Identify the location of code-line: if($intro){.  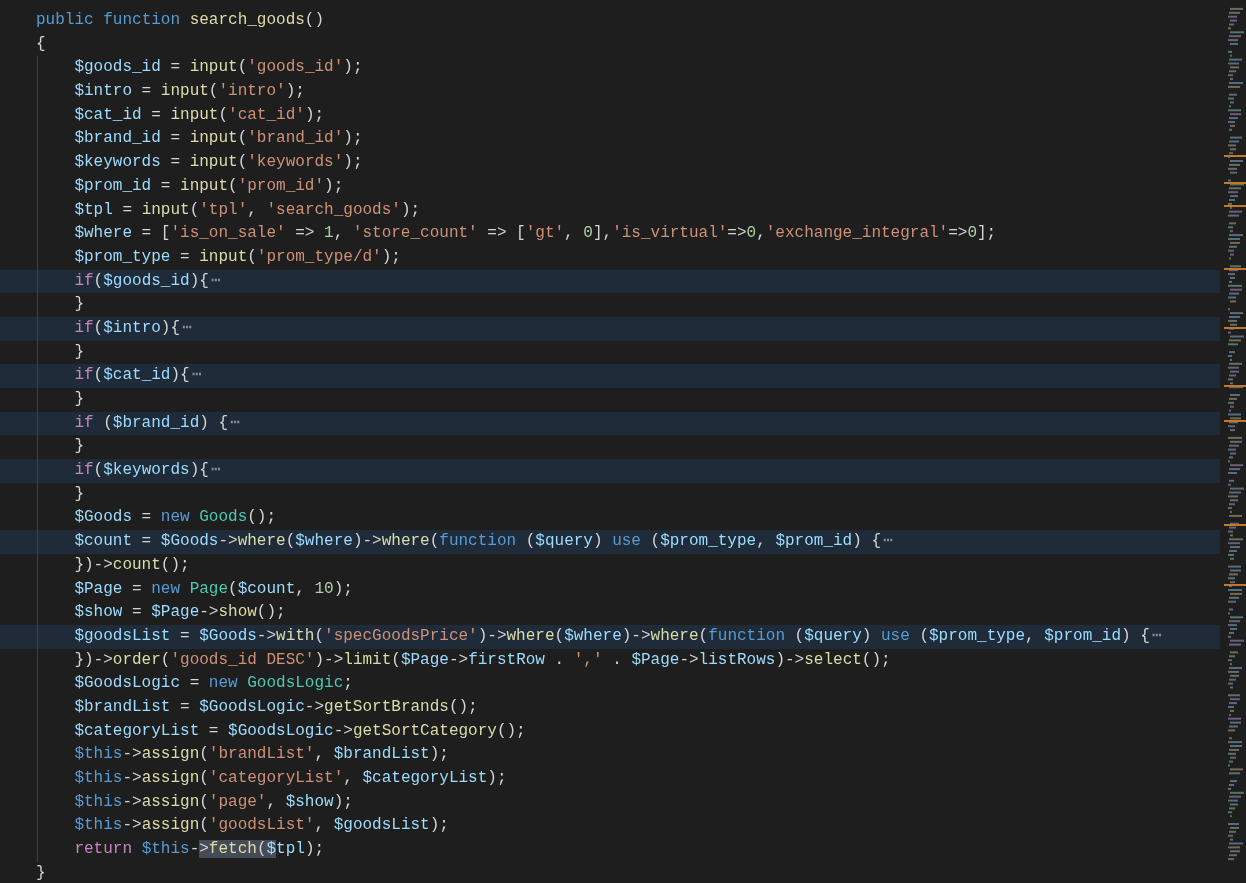
(127, 328).